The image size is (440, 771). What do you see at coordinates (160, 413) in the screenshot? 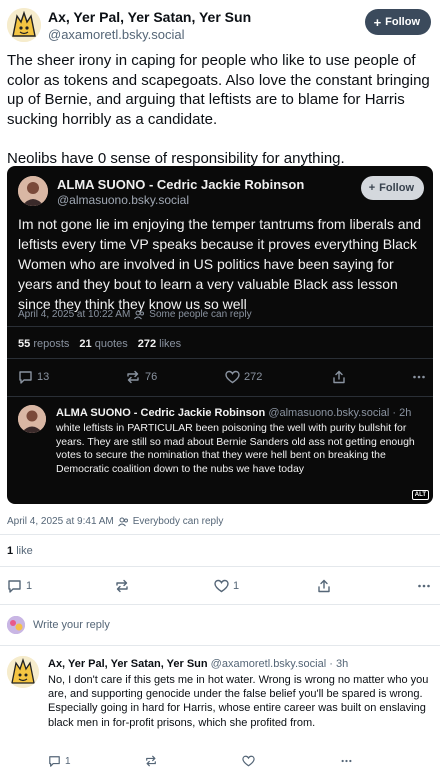
I see `reply-author-name: ALMA SUONO - Cedric Jackie Robinson` at bounding box center [160, 413].